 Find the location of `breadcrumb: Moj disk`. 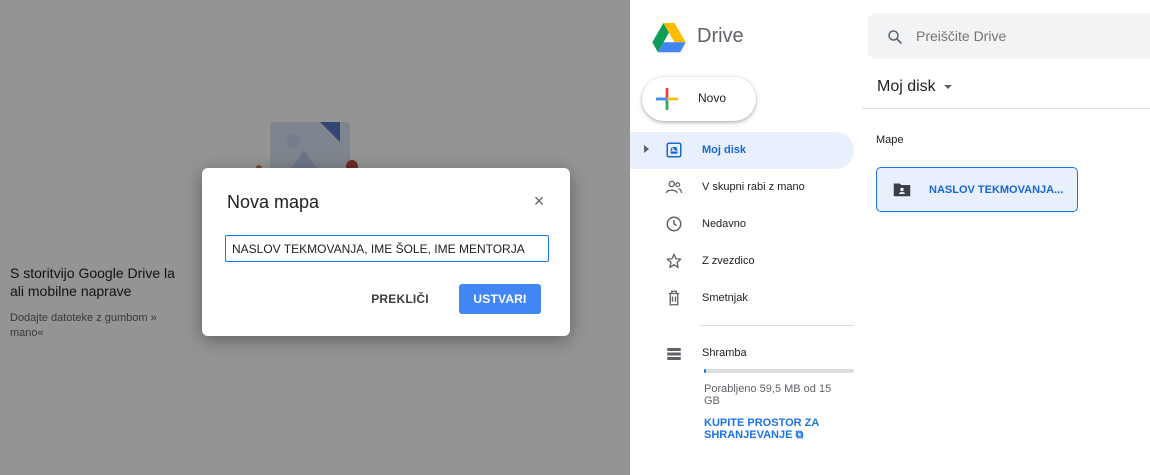

breadcrumb: Moj disk is located at coordinates (914, 87).